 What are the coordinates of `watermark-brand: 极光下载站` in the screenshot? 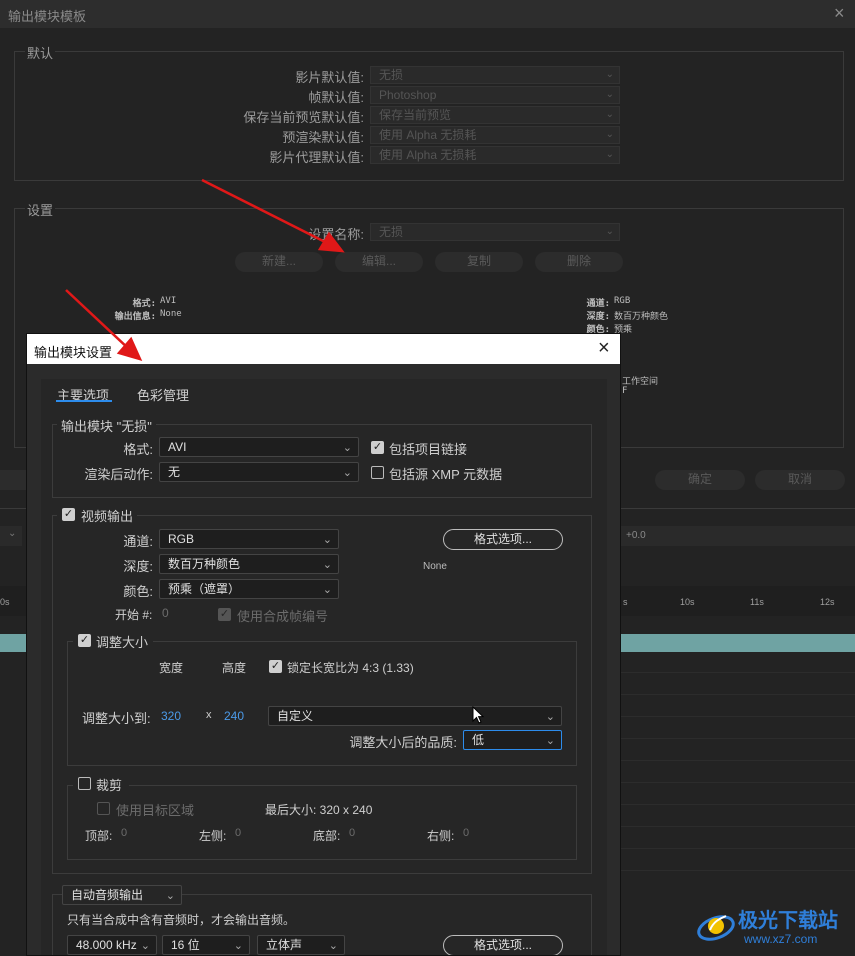 It's located at (788, 920).